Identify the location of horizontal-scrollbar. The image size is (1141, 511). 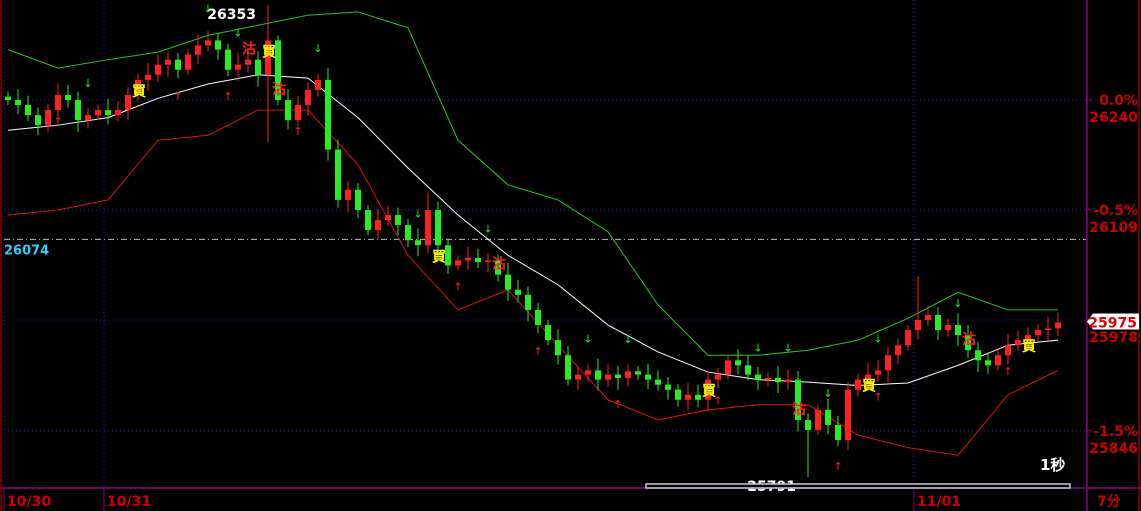
(858, 486).